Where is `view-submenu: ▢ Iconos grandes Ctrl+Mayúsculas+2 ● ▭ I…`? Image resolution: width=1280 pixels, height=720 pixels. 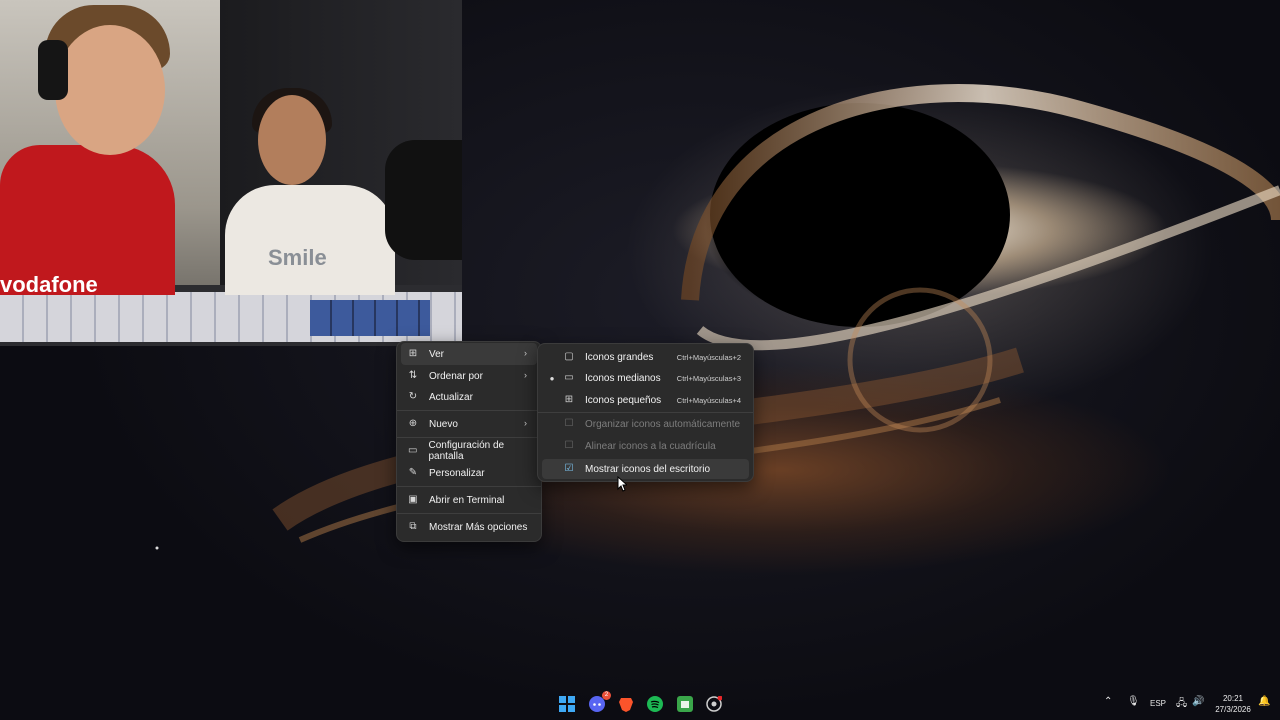
view-submenu: ▢ Iconos grandes Ctrl+Mayúsculas+2 ● ▭ I… is located at coordinates (645, 412).